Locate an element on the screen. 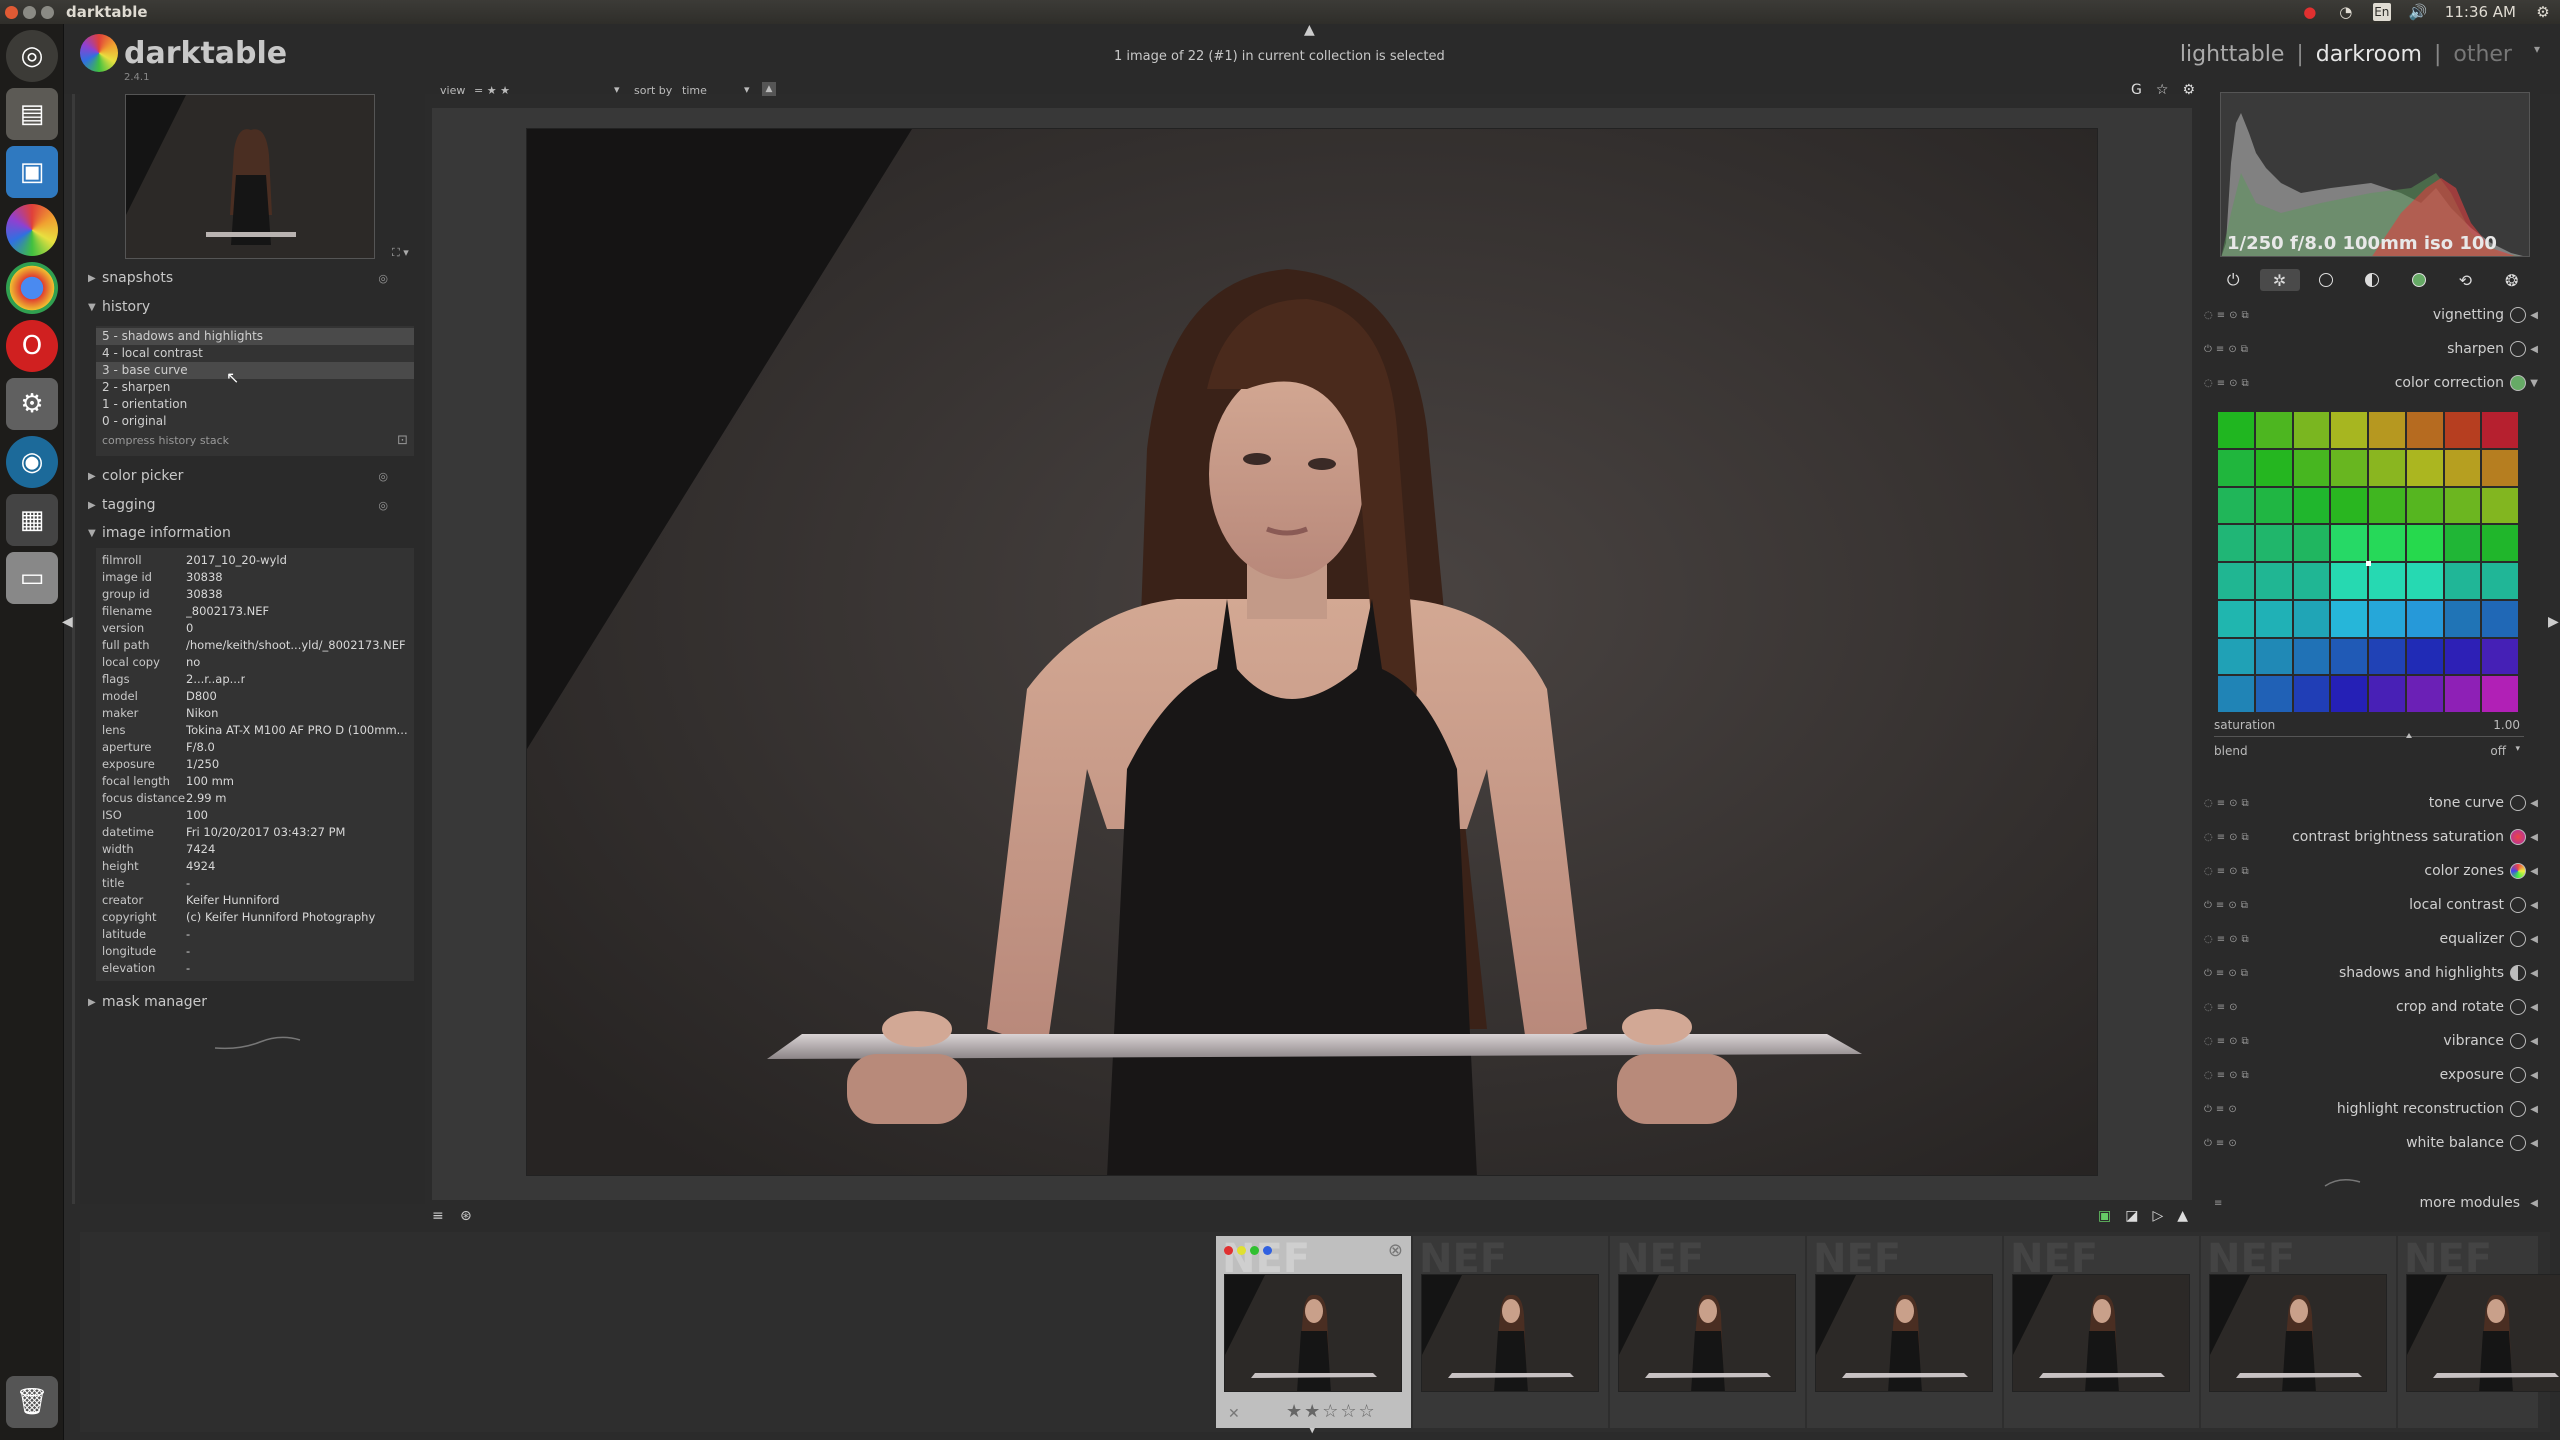  image-viewer-icon: ▣ is located at coordinates (32, 172).